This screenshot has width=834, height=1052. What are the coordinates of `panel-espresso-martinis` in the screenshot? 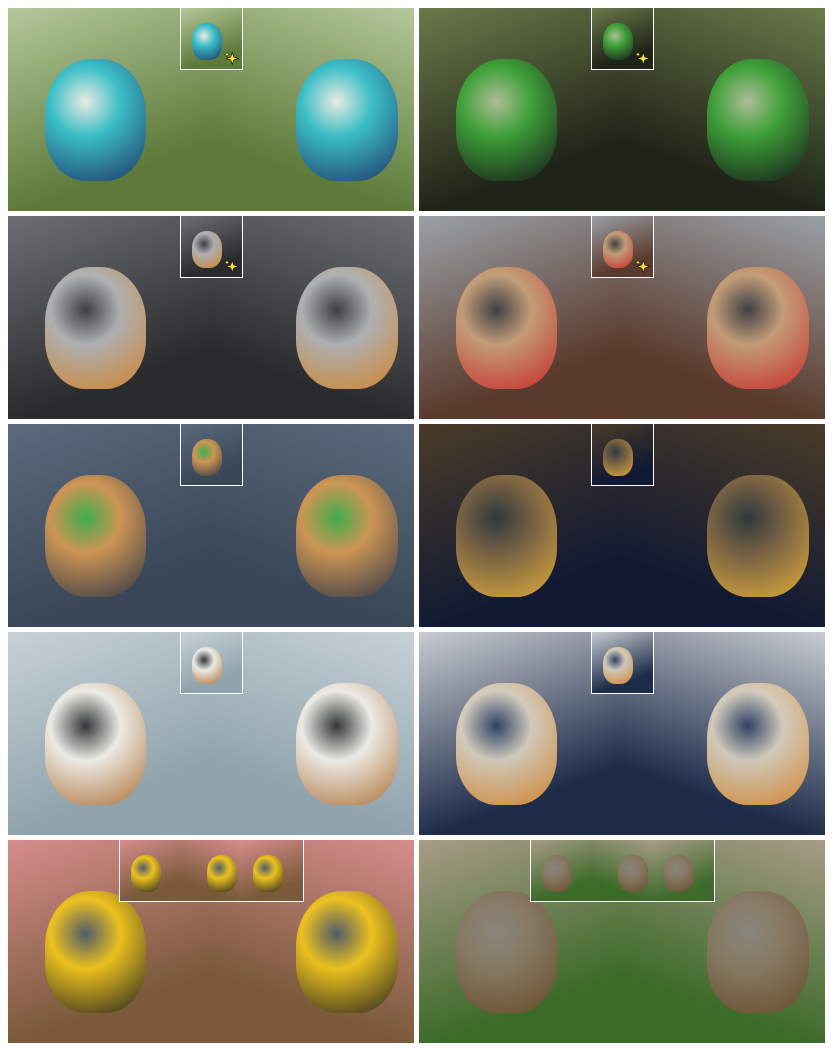 It's located at (622, 733).